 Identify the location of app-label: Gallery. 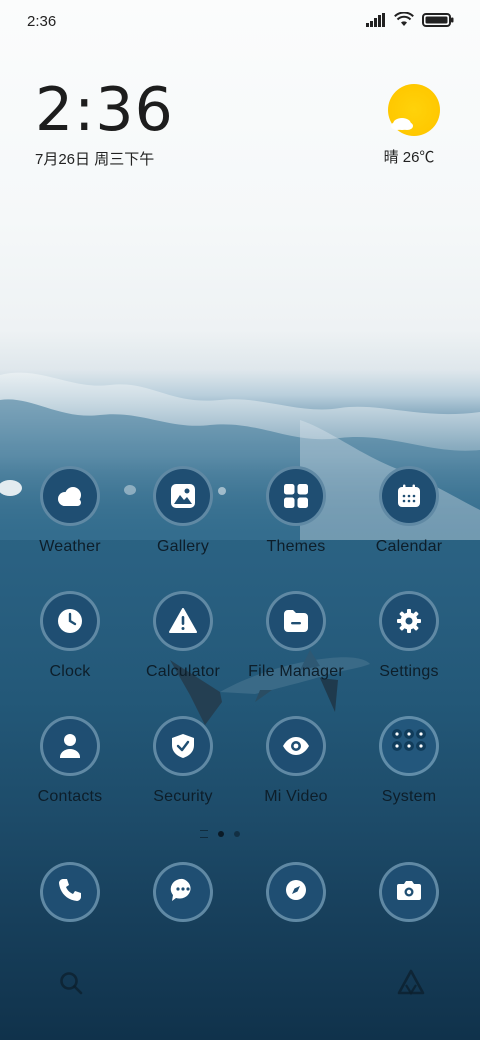
(183, 546).